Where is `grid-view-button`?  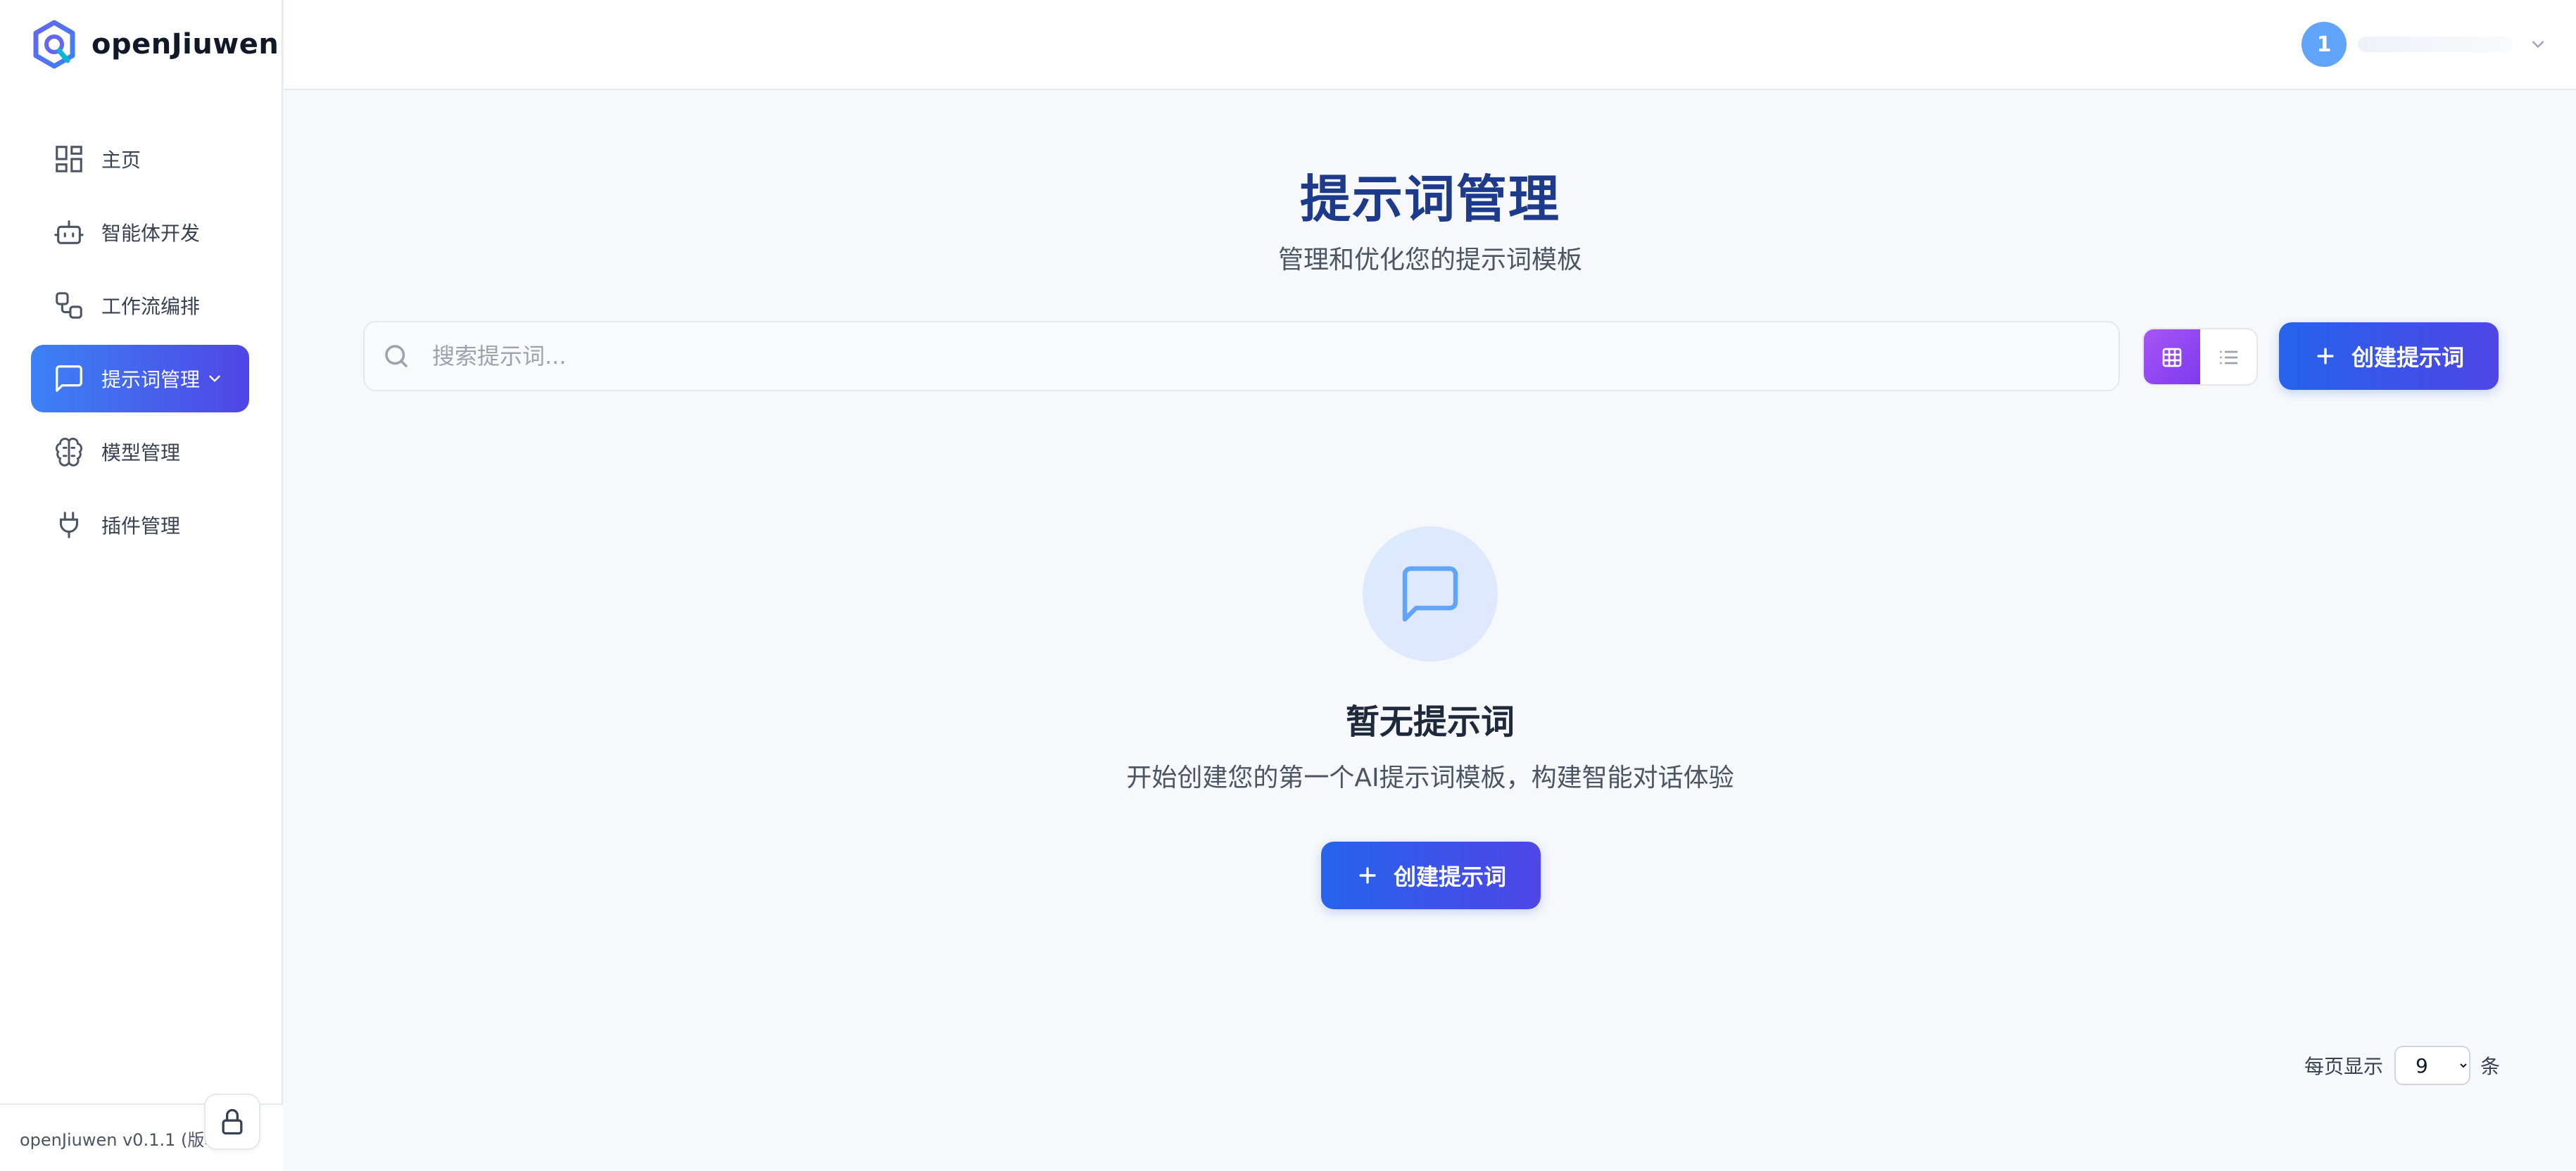
grid-view-button is located at coordinates (2172, 356).